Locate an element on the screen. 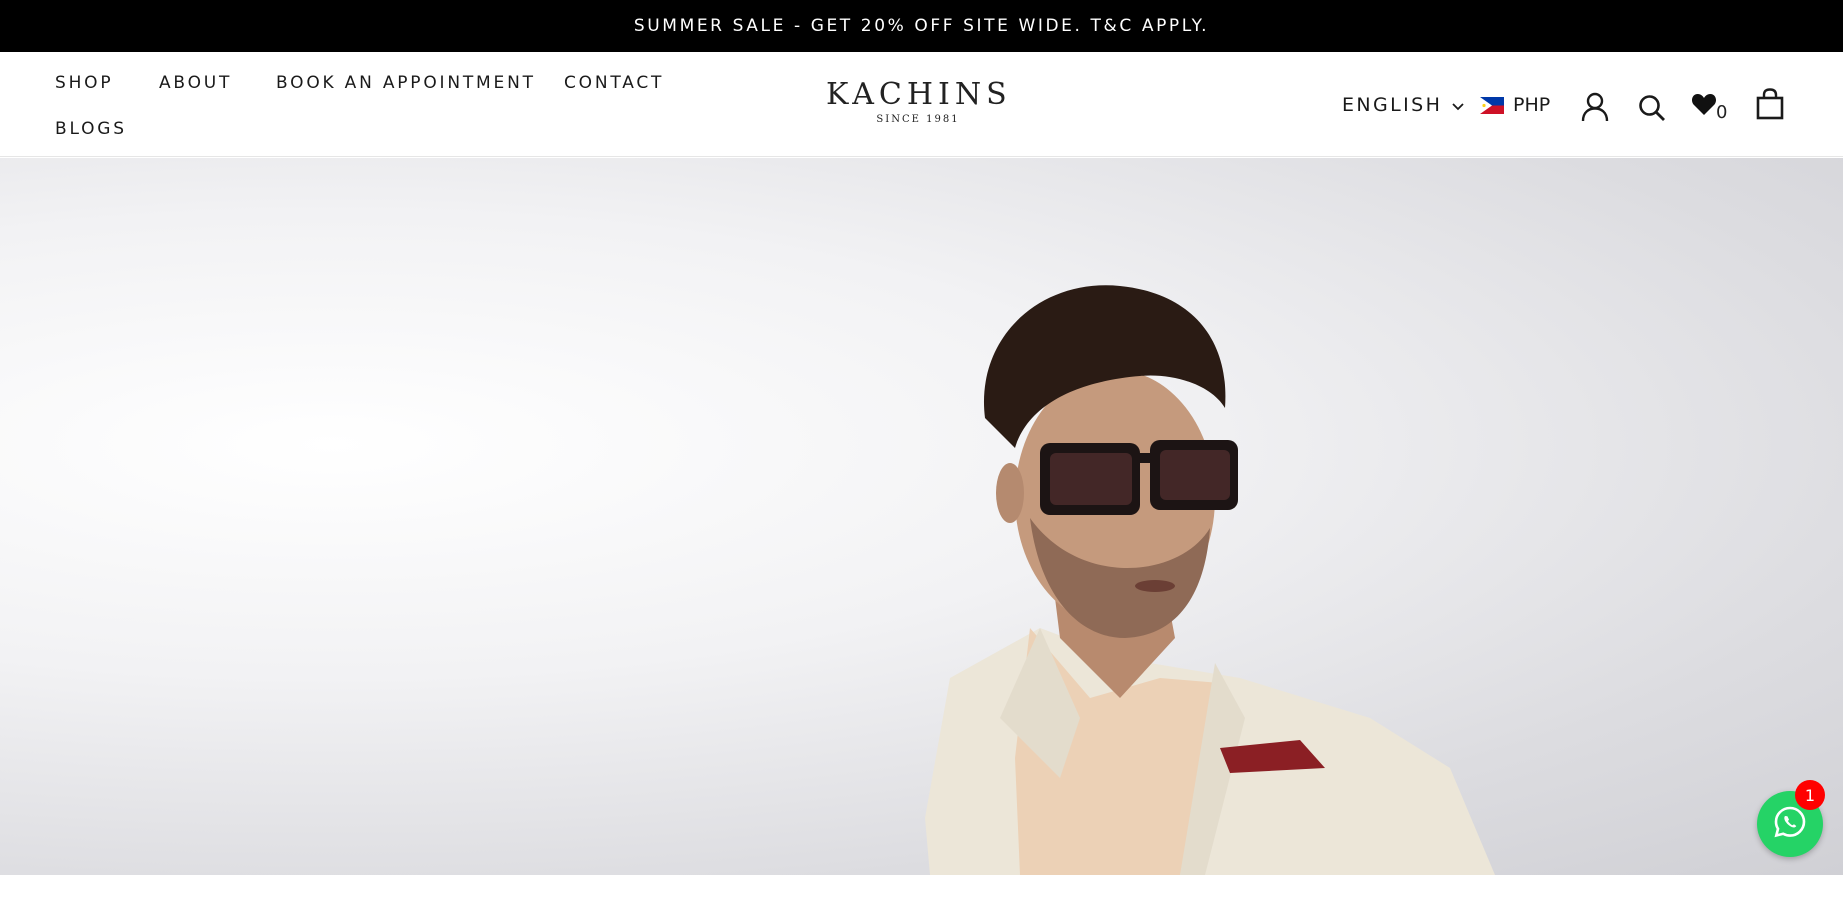 The width and height of the screenshot is (1843, 922). heart-icon is located at coordinates (1704, 106).